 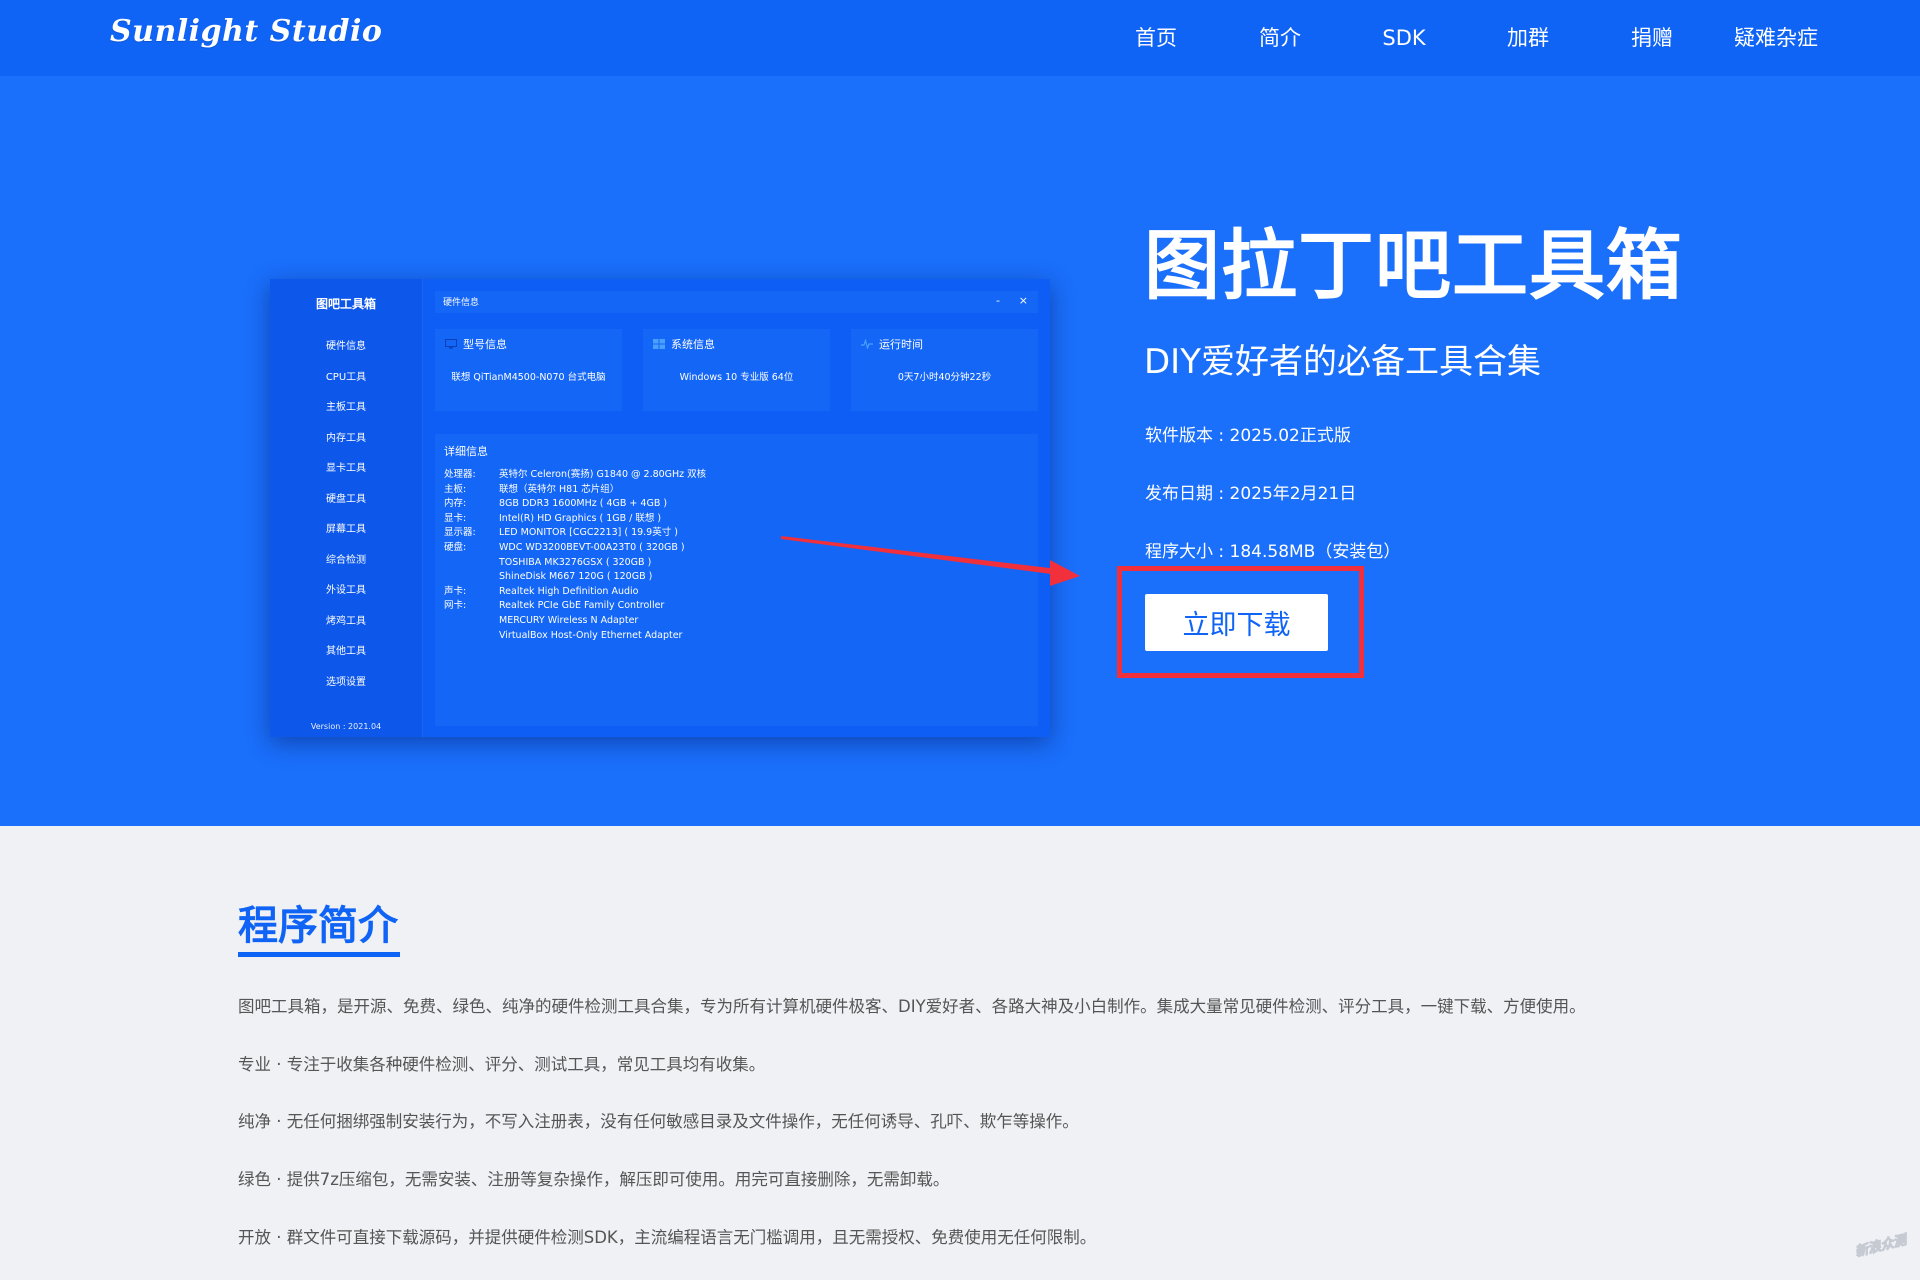 I want to click on detail-row: 显示器: LED MONITOR [CGC2213] ( 19.9英寸 ), so click(x=575, y=533).